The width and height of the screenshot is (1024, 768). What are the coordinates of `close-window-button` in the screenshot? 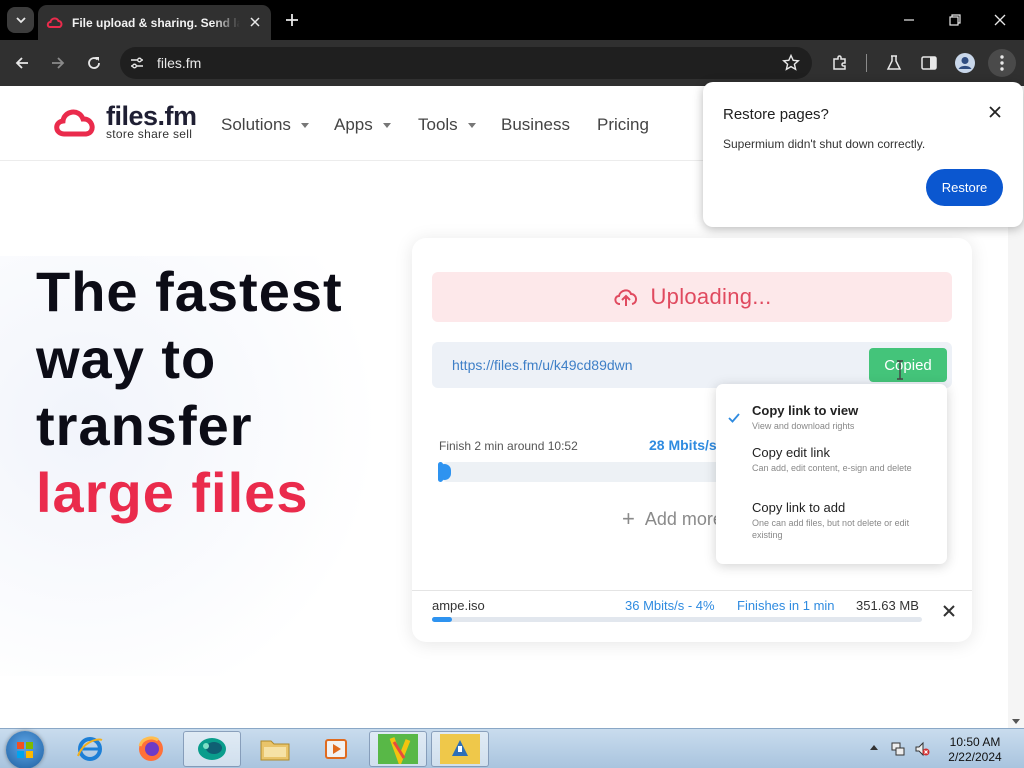 It's located at (1000, 20).